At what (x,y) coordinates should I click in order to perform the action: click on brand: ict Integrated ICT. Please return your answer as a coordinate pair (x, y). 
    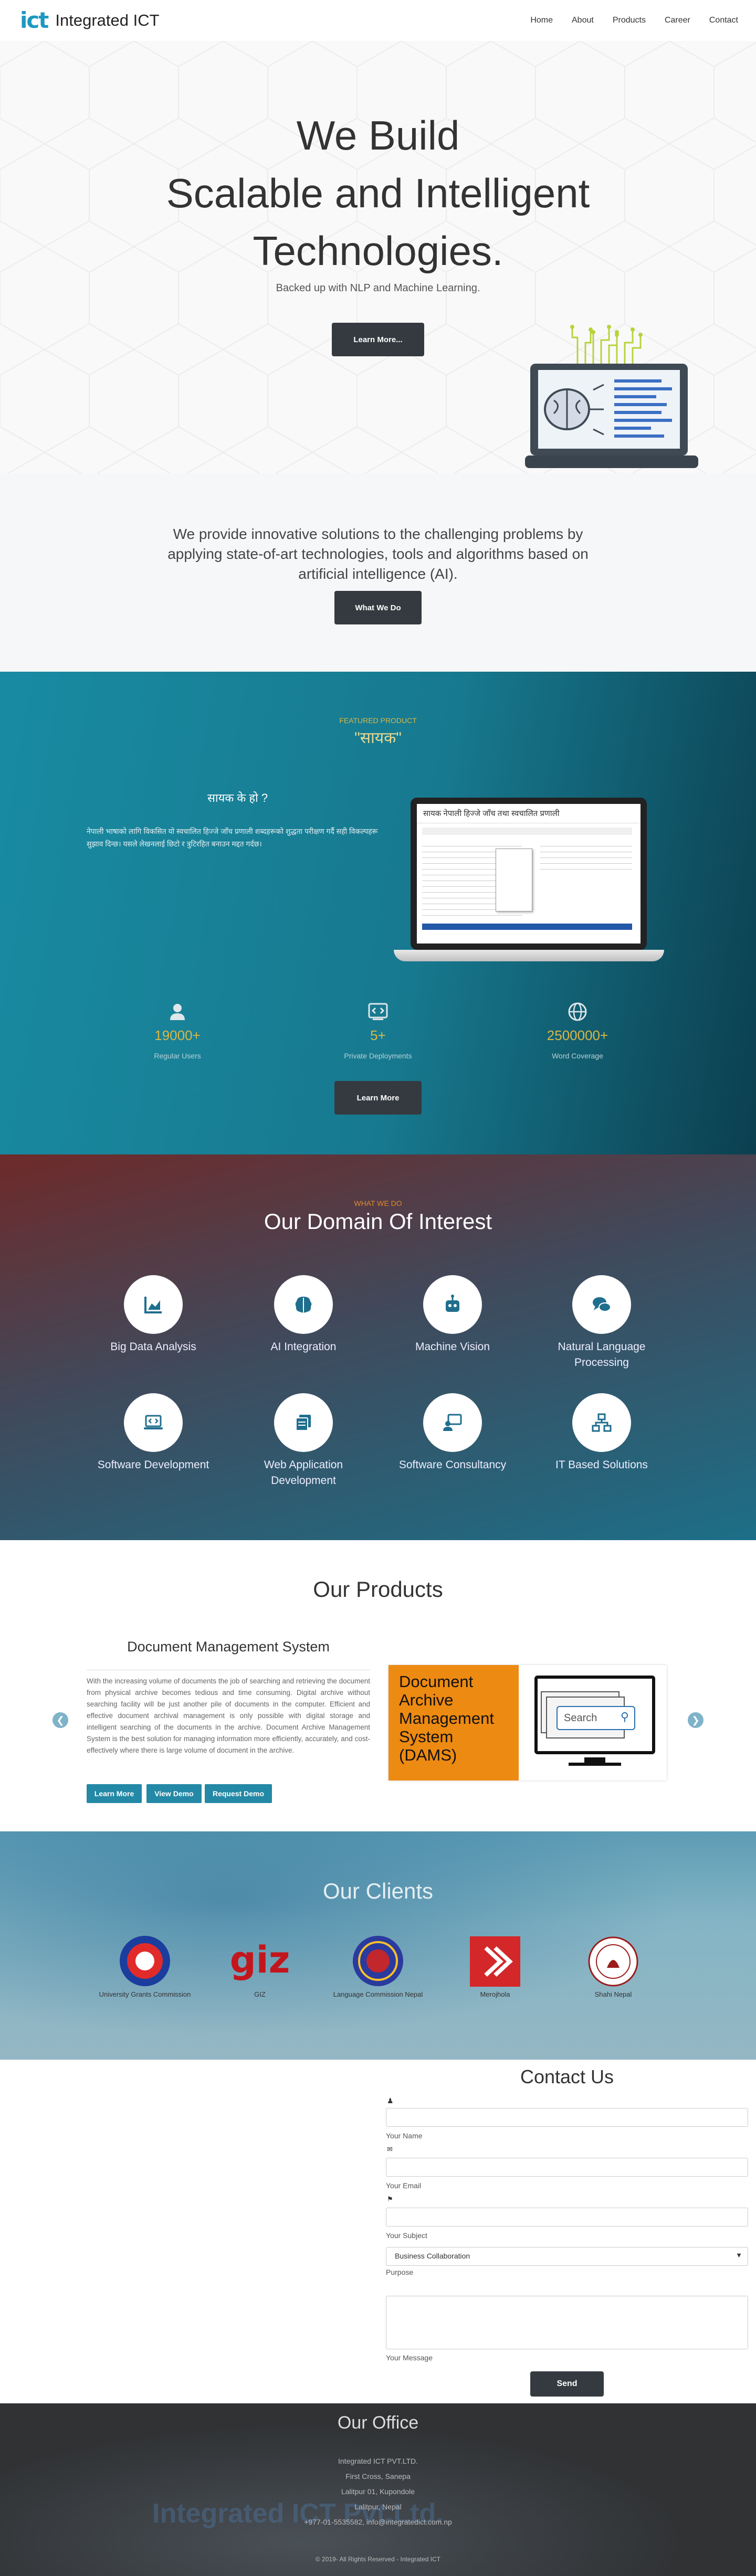
    Looking at the image, I should click on (90, 20).